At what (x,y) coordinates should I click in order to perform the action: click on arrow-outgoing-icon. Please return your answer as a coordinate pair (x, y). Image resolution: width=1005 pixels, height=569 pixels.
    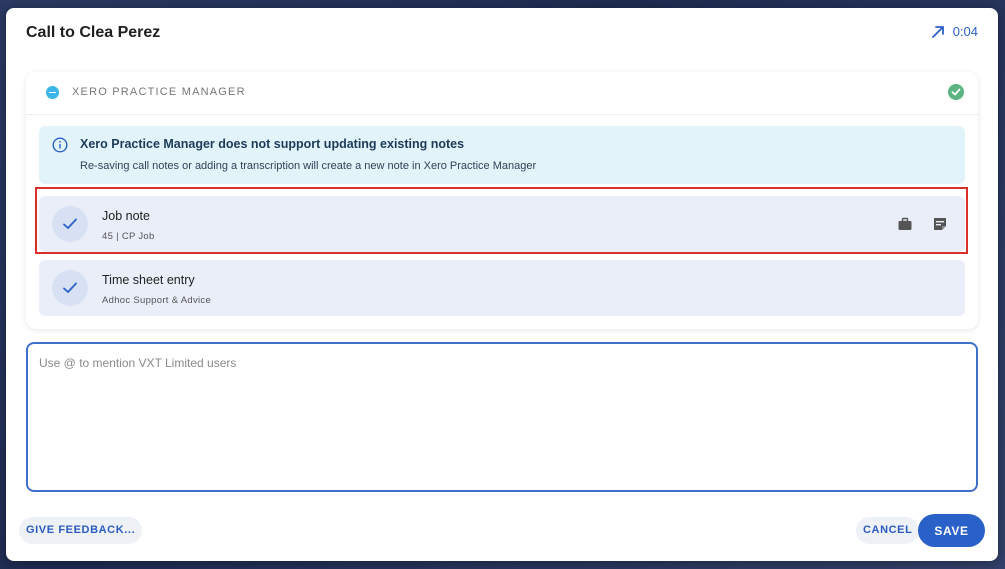
    Looking at the image, I should click on (938, 32).